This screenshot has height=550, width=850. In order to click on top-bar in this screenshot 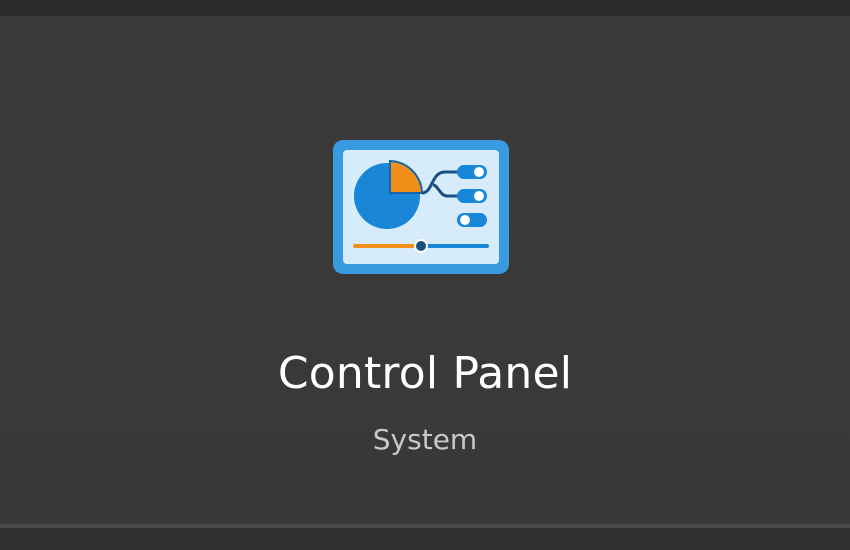, I will do `click(425, 8)`.